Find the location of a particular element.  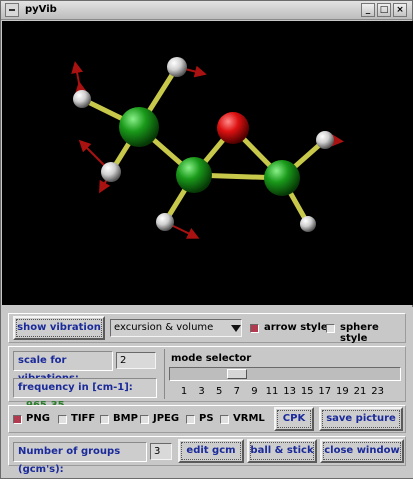

divider is located at coordinates (164, 374).